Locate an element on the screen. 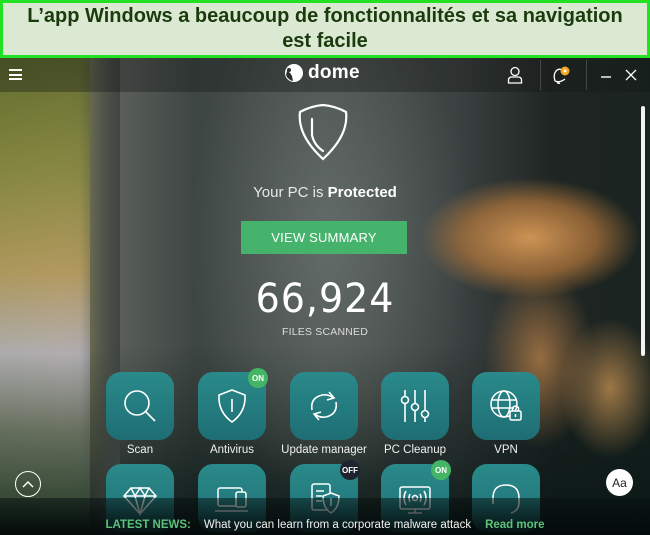 The height and width of the screenshot is (535, 650). close-icon is located at coordinates (631, 75).